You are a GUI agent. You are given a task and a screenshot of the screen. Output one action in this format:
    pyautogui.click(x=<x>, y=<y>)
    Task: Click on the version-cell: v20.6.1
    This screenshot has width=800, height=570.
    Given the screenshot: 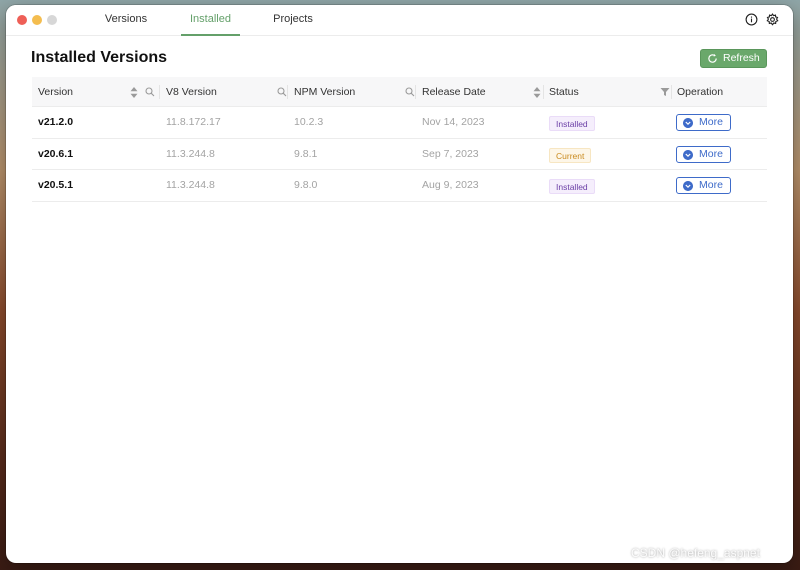 What is the action you would take?
    pyautogui.click(x=56, y=153)
    